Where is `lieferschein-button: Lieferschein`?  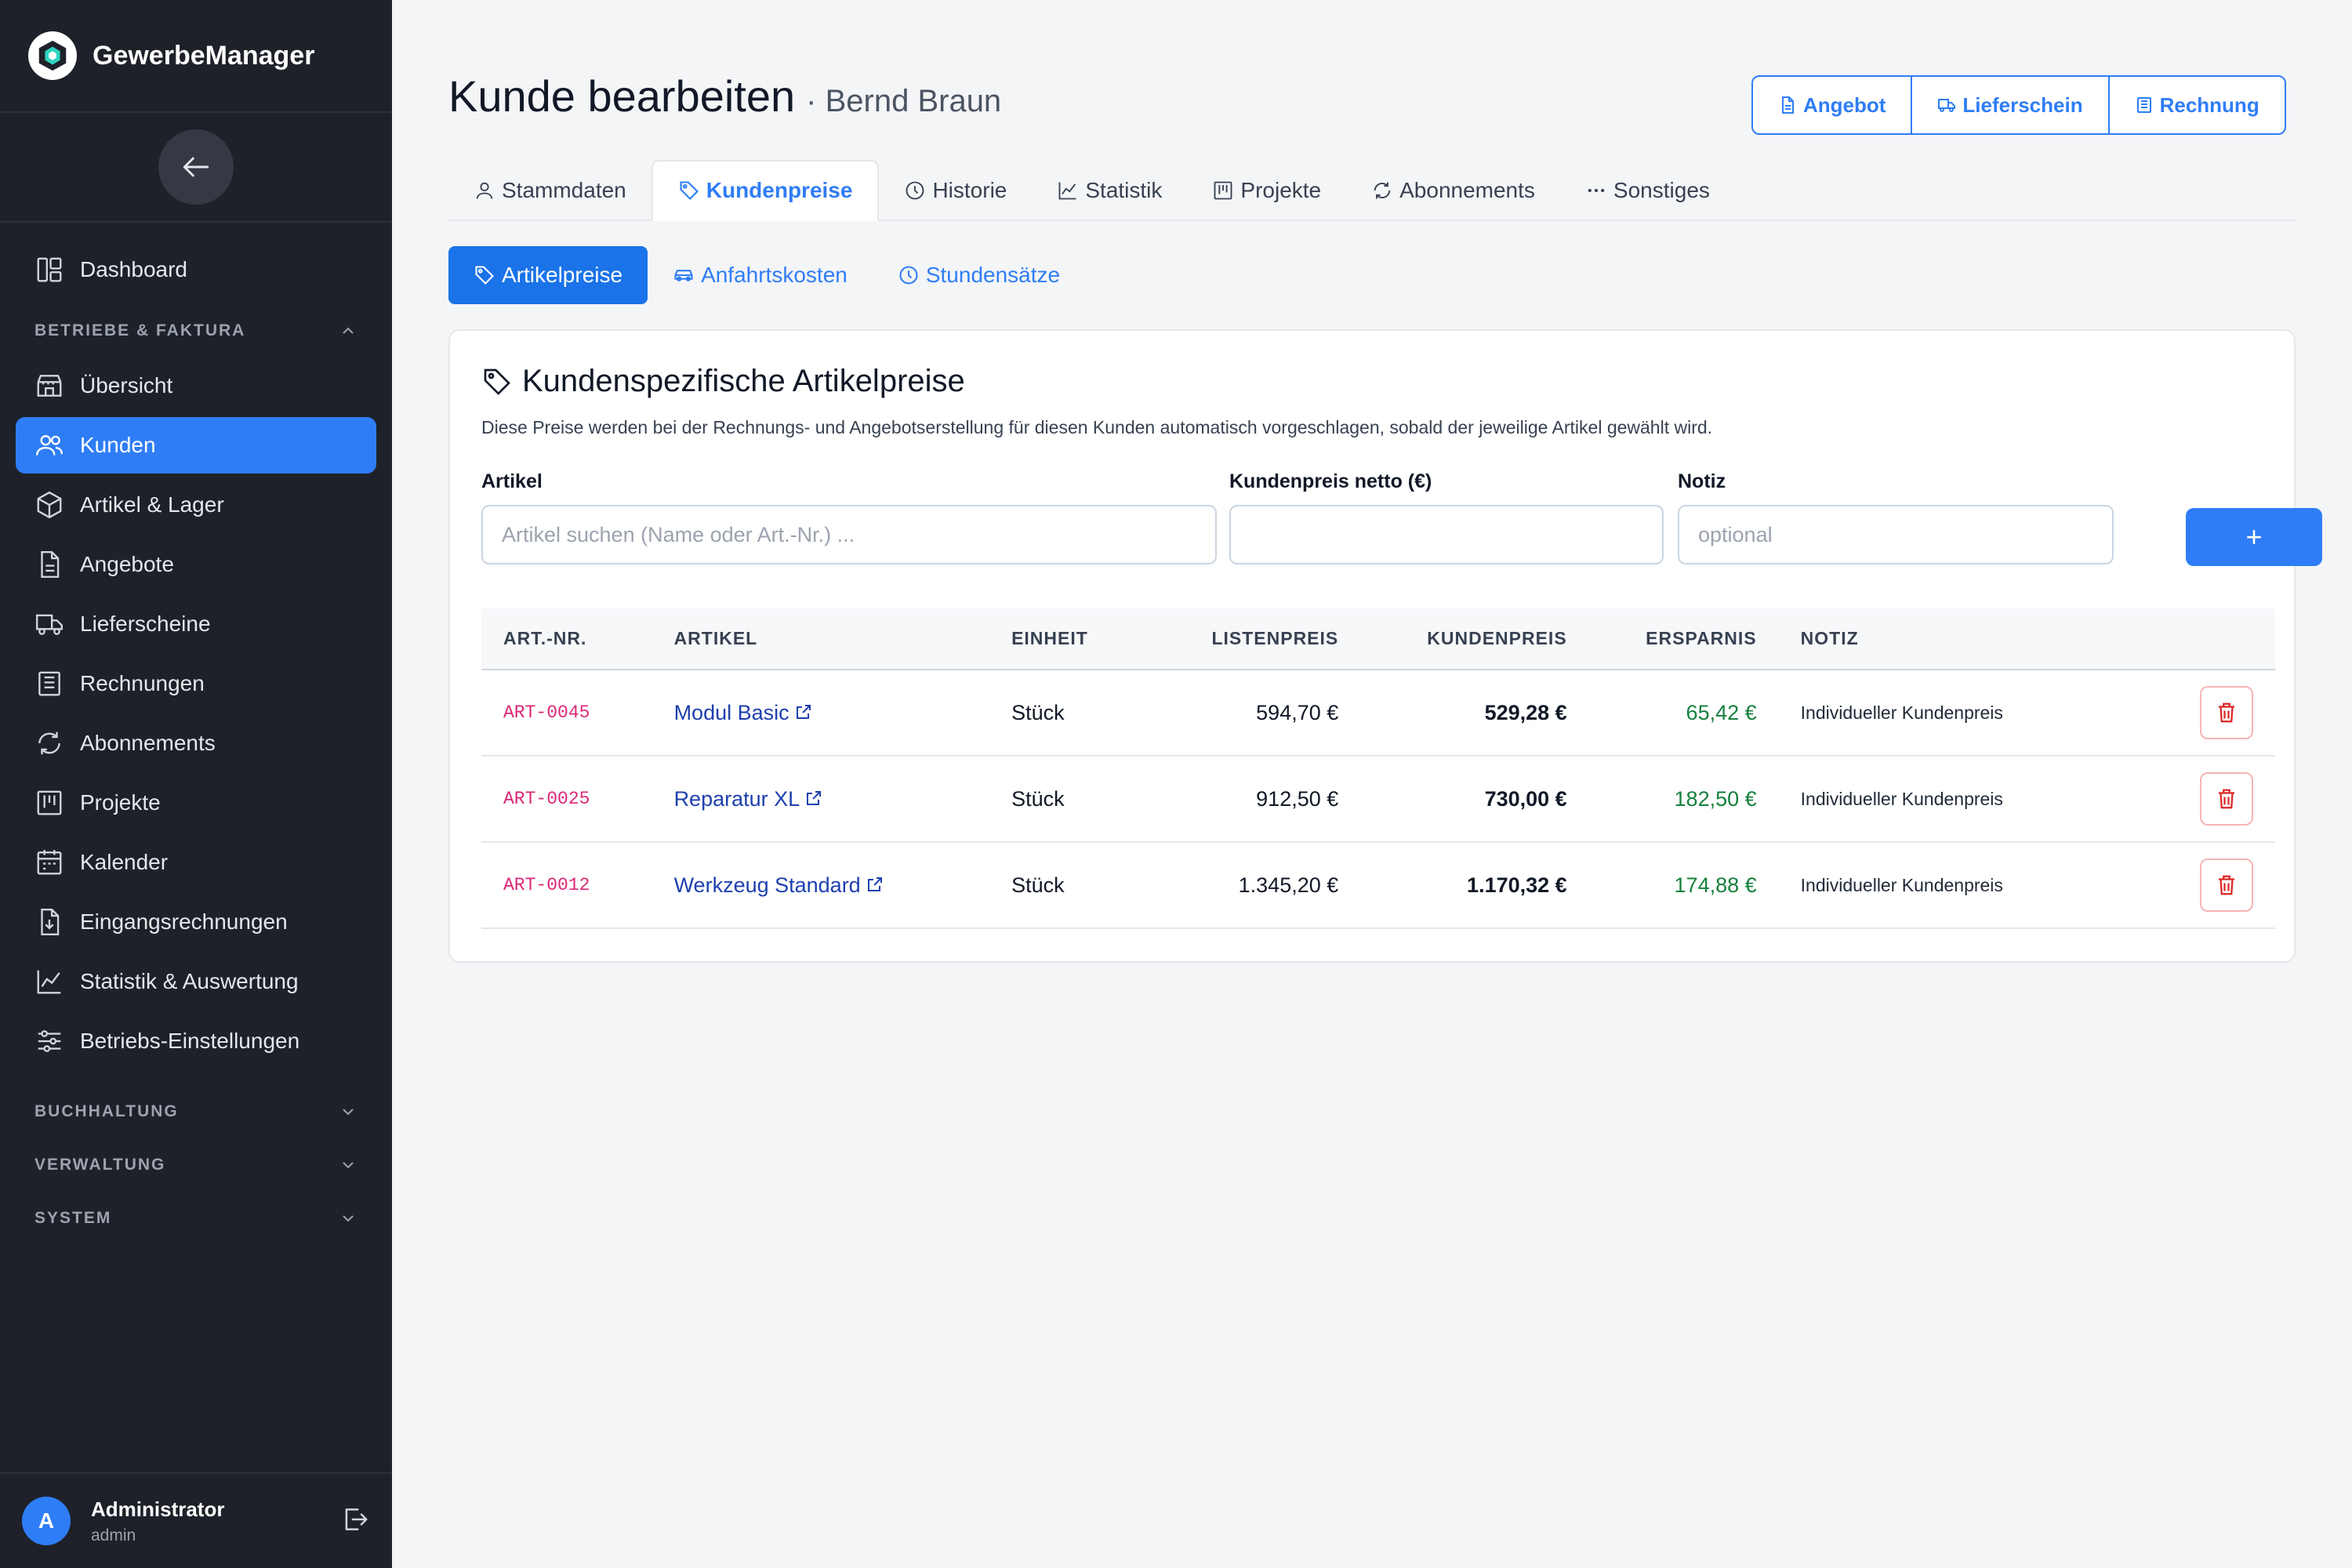
lieferschein-button: Lieferschein is located at coordinates (2011, 105).